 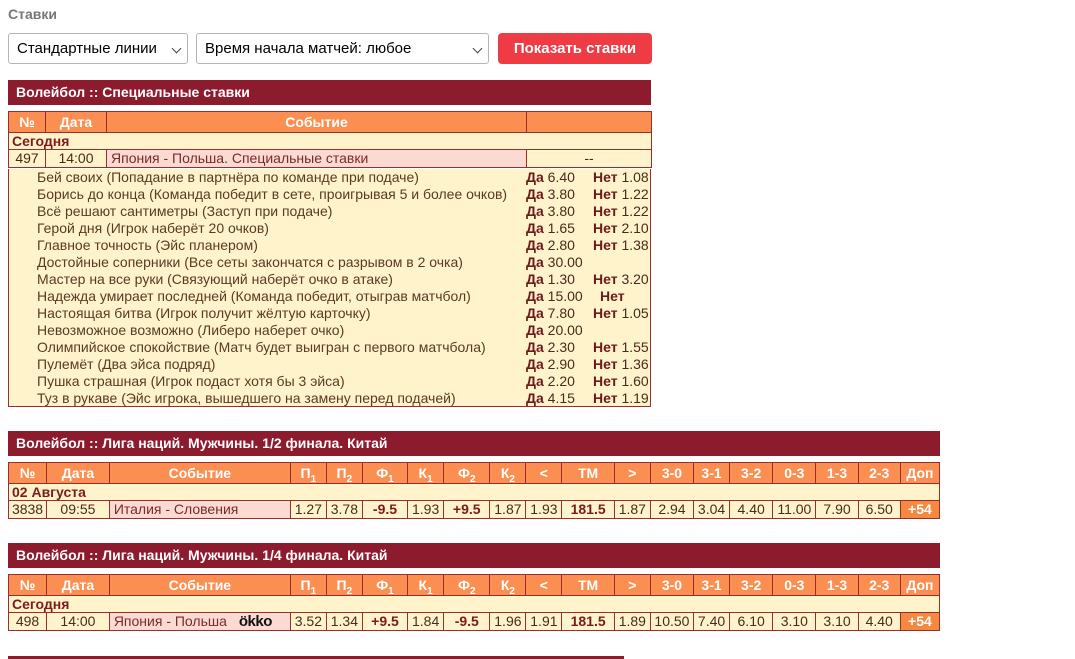 I want to click on odds-1-3: 7.90, so click(x=837, y=509).